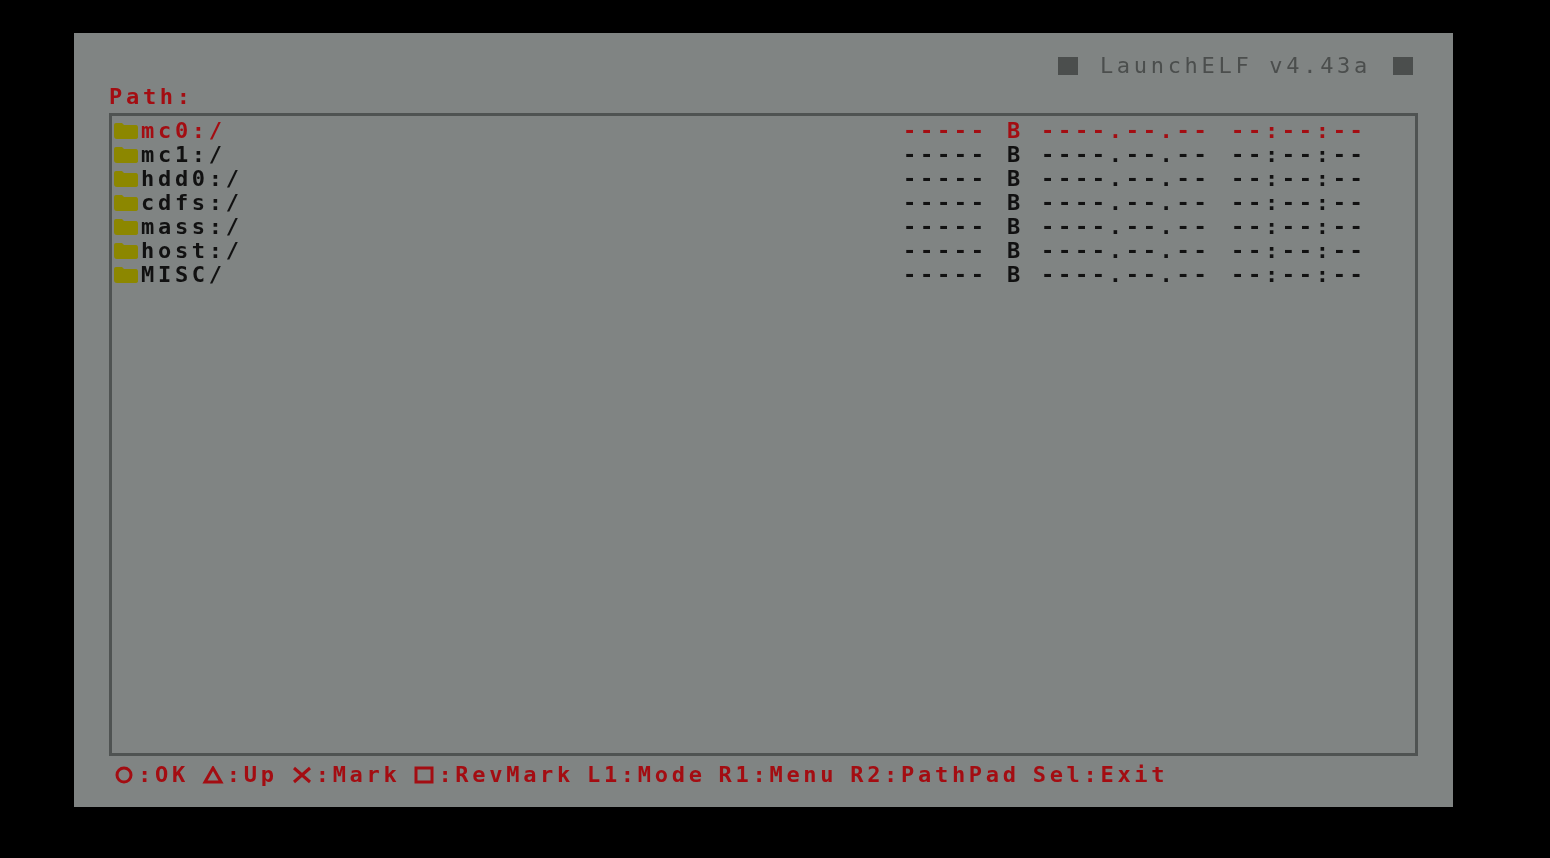 The width and height of the screenshot is (1550, 858). I want to click on button-hint: R2:PathPad, so click(935, 775).